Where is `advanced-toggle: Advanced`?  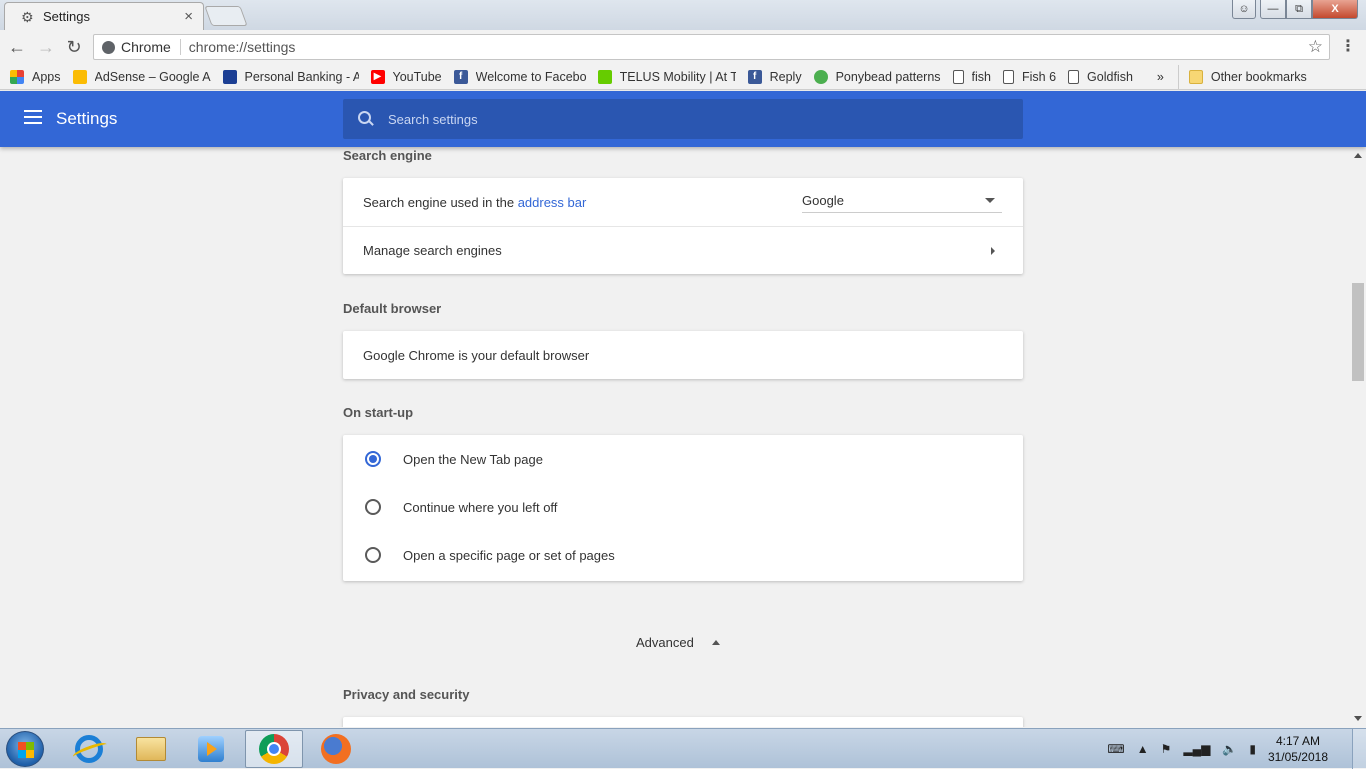
advanced-toggle: Advanced is located at coordinates (678, 642).